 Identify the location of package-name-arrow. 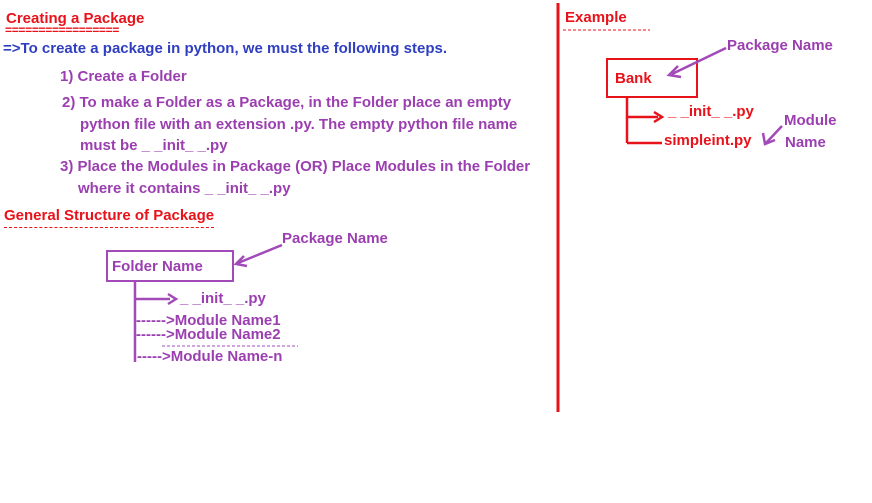
(260, 254).